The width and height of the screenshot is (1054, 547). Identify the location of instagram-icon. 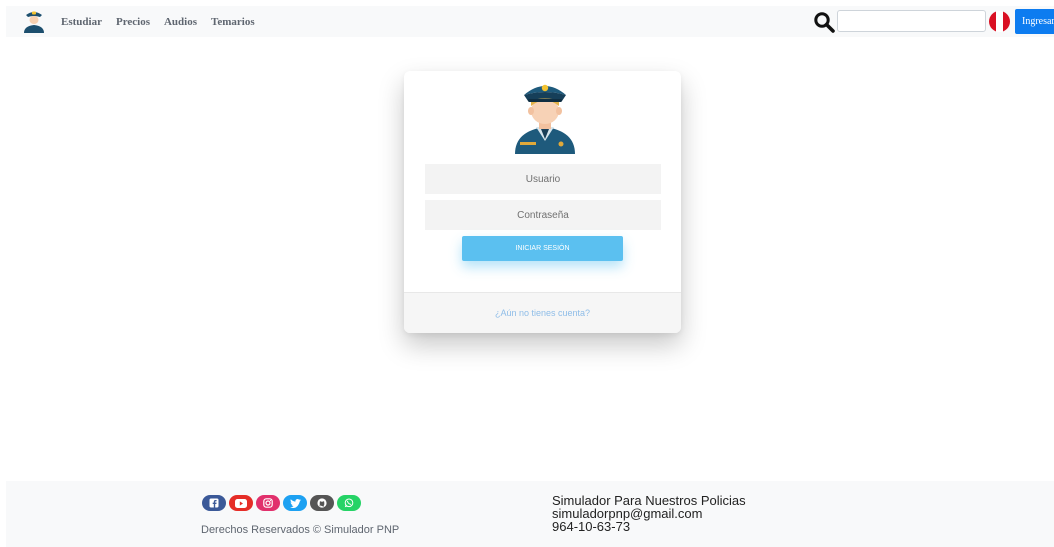
(268, 503).